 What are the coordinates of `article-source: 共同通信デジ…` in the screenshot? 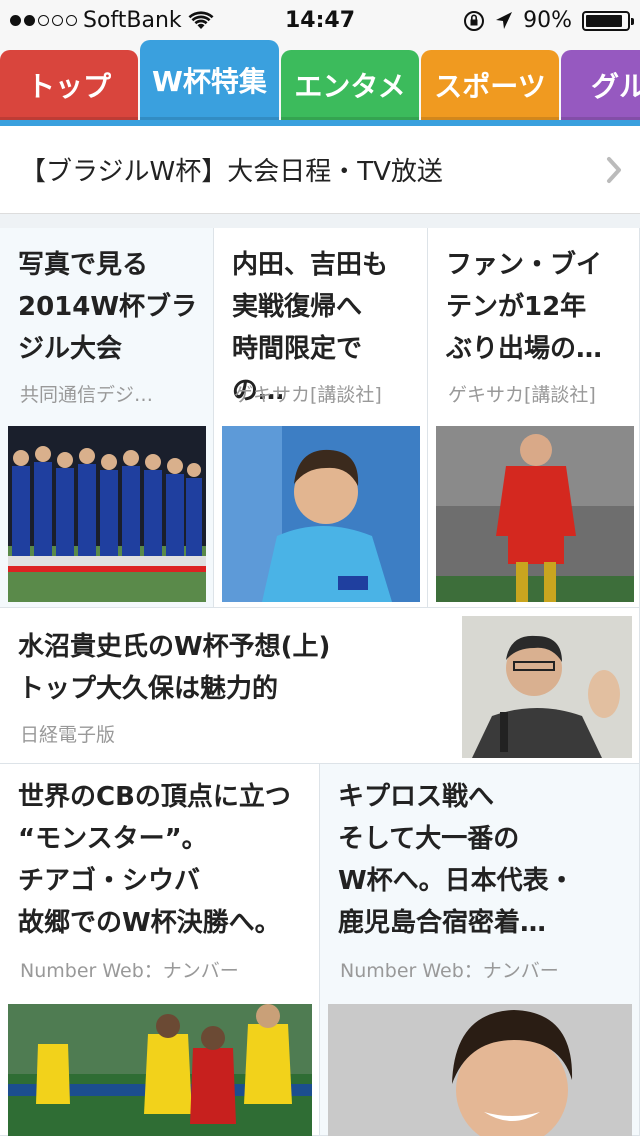 It's located at (87, 395).